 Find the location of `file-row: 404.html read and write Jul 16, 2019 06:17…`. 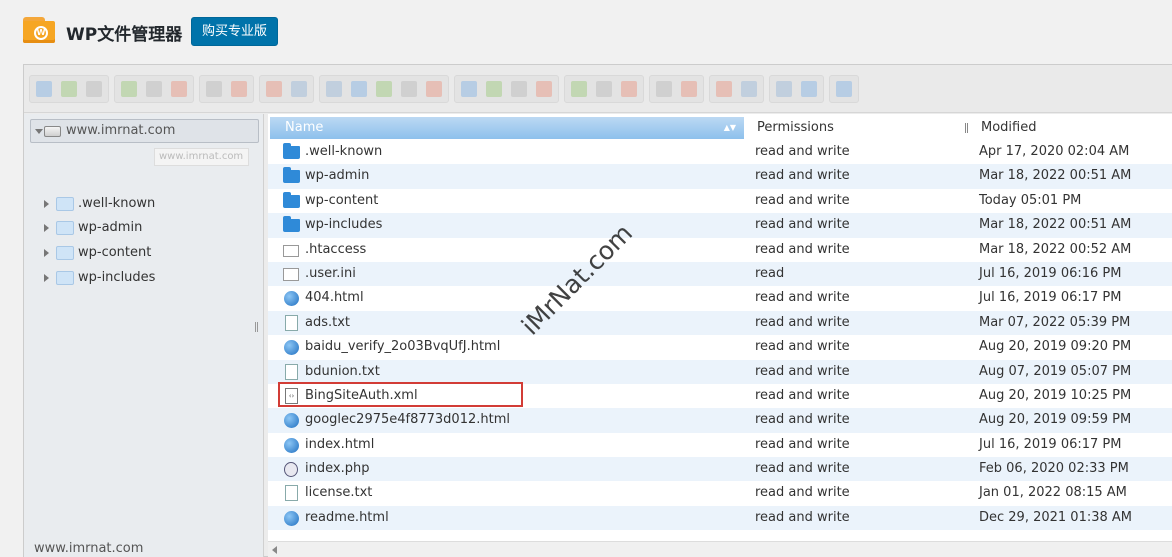

file-row: 404.html read and write Jul 16, 2019 06:17… is located at coordinates (720, 298).